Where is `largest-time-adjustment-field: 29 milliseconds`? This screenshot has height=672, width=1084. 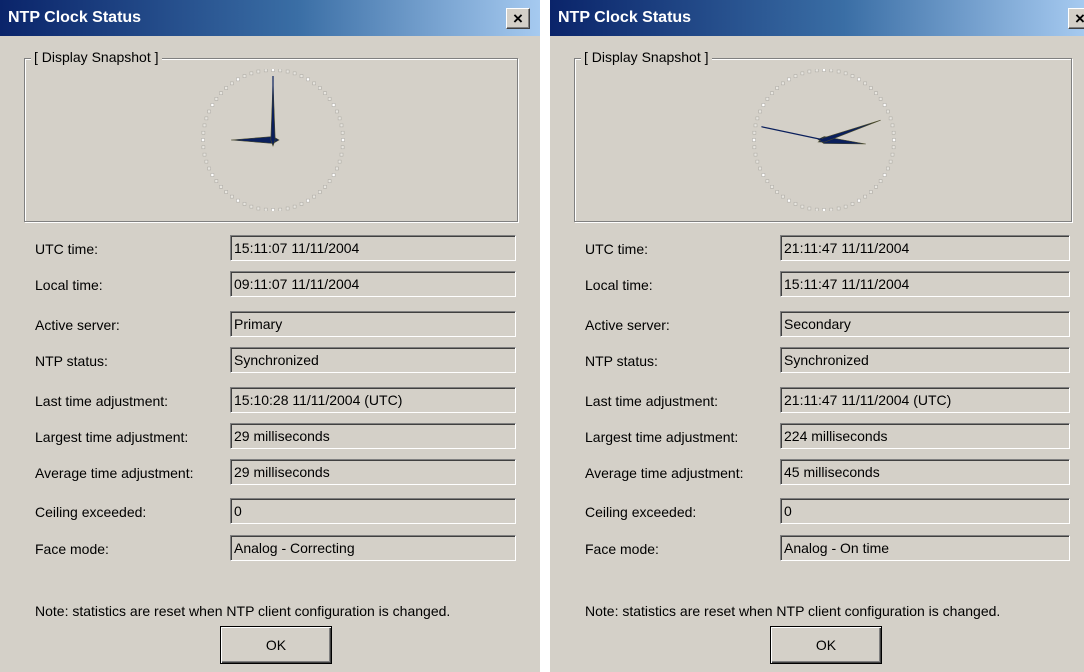
largest-time-adjustment-field: 29 milliseconds is located at coordinates (373, 436).